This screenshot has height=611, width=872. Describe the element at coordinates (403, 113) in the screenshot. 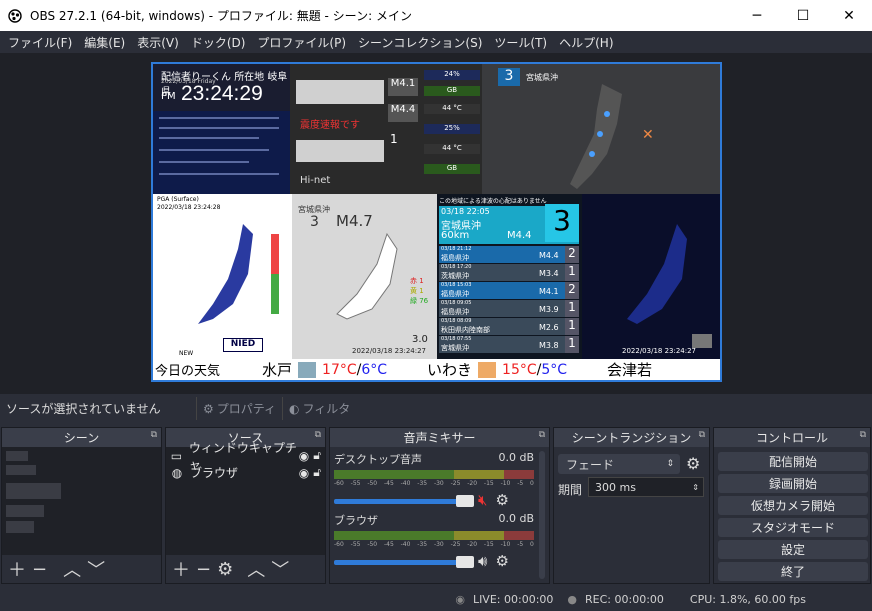

I see `quake-mag-2: M4.4` at that location.